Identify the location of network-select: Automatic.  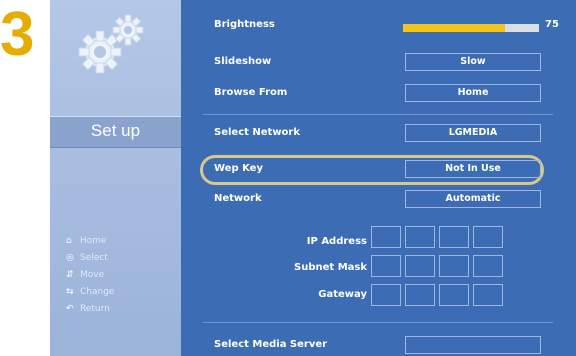
(473, 199).